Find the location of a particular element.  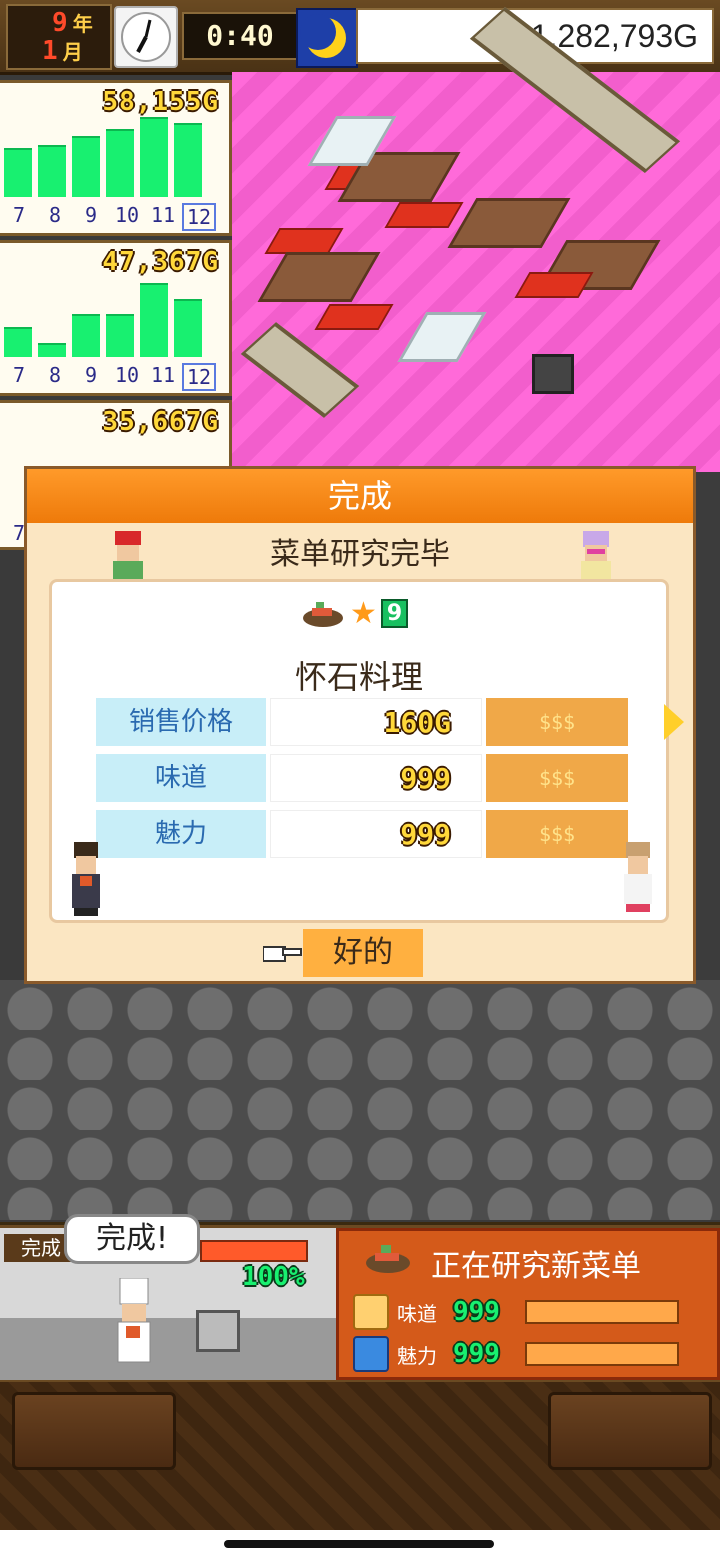

revenue-panel: 58,155G 7 8 9 10 11 12 is located at coordinates (116, 158).